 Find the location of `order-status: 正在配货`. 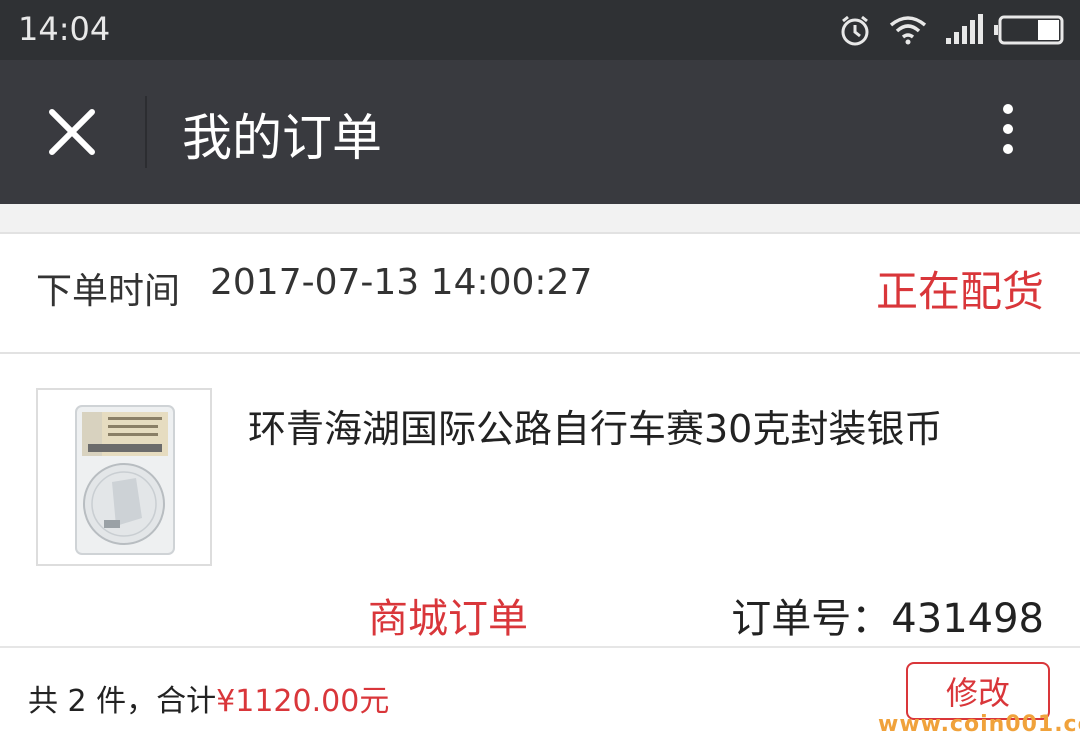

order-status: 正在配货 is located at coordinates (959, 291).